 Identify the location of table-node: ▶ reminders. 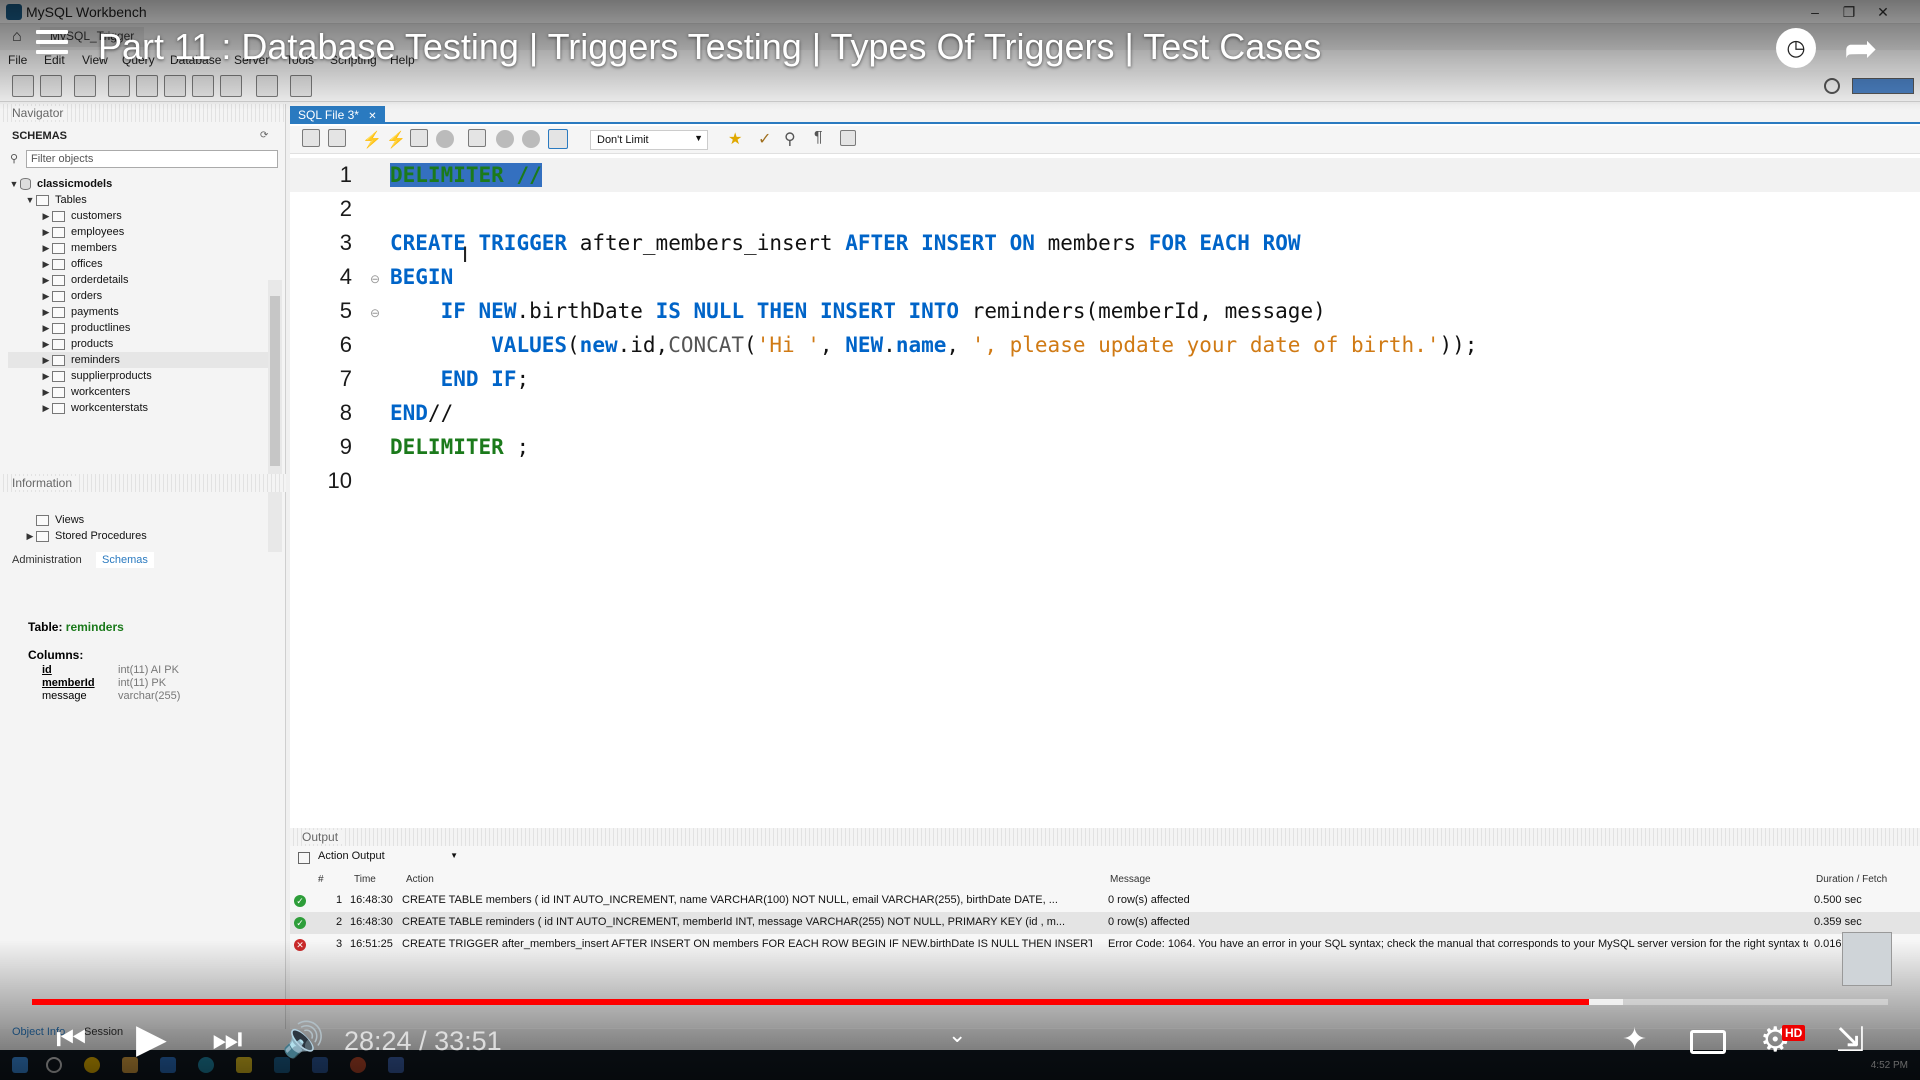
(139, 360).